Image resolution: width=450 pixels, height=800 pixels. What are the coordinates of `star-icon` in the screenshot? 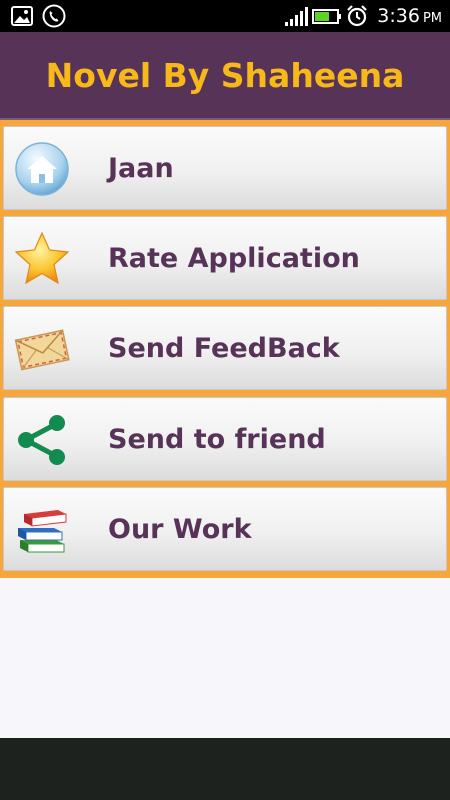 It's located at (42, 259).